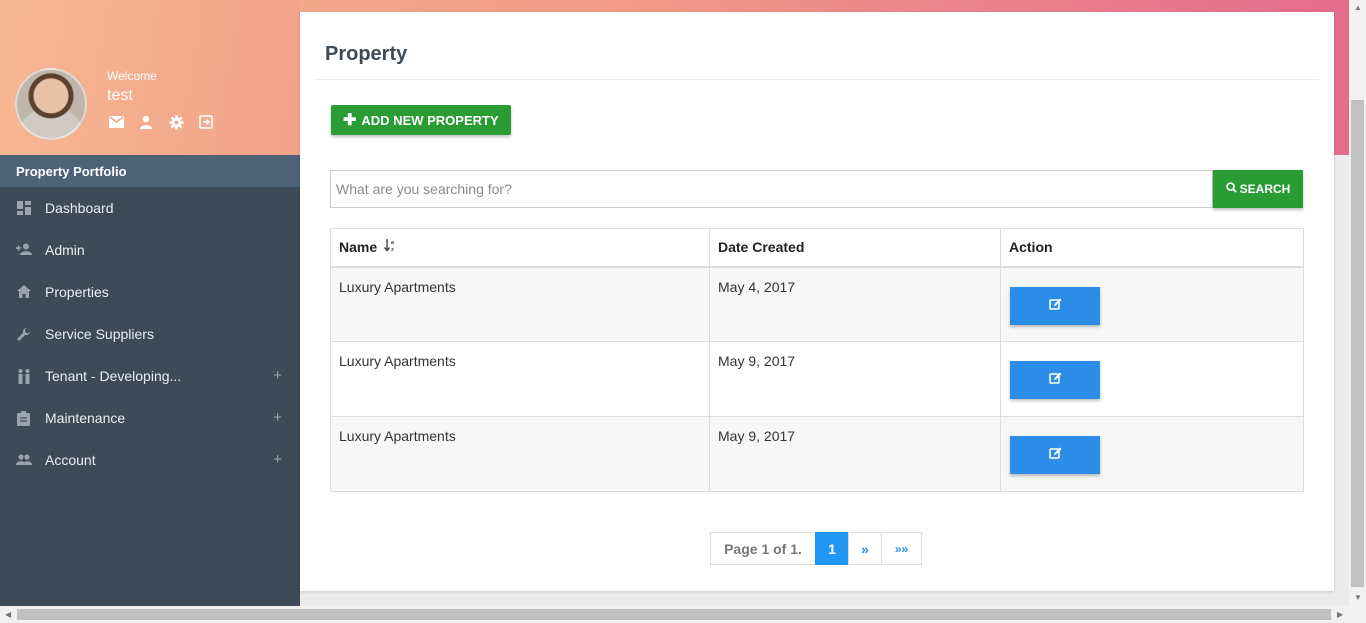 This screenshot has width=1366, height=623. Describe the element at coordinates (350, 120) in the screenshot. I see `plus-icon: ✚` at that location.